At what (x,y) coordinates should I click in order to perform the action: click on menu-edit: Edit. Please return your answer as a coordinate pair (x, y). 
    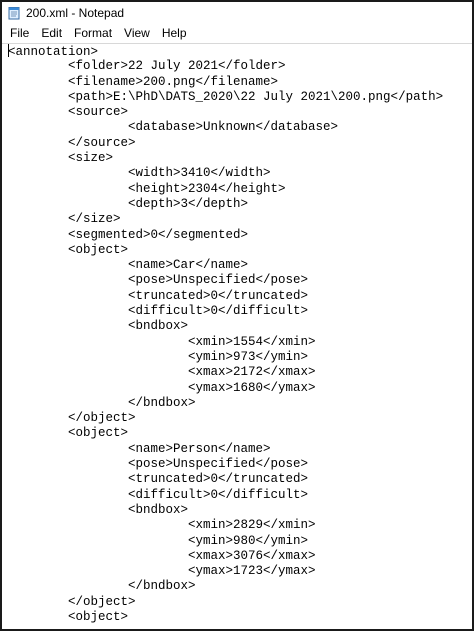
    Looking at the image, I should click on (51, 33).